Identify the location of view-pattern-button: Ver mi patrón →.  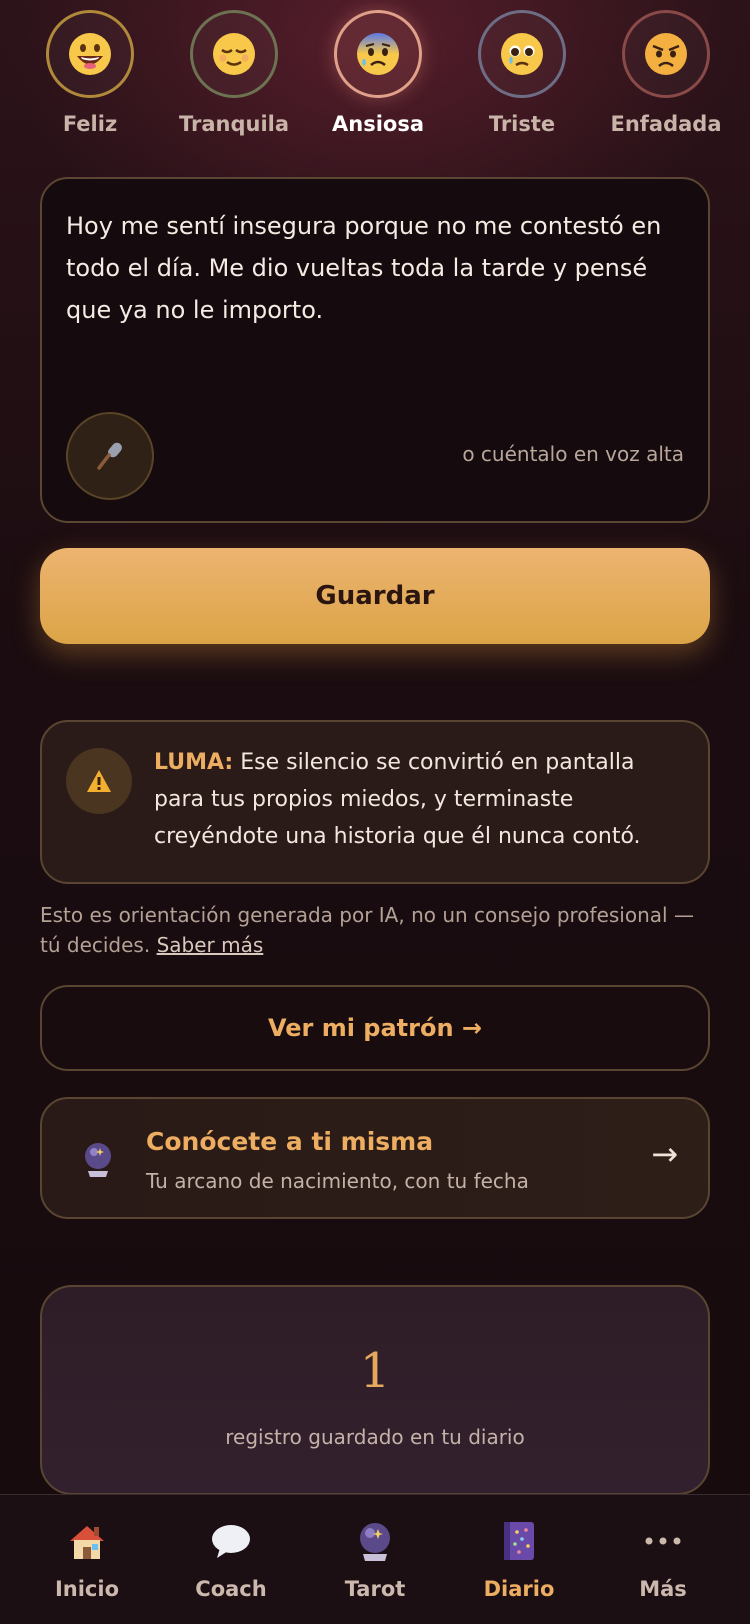
(375, 1028).